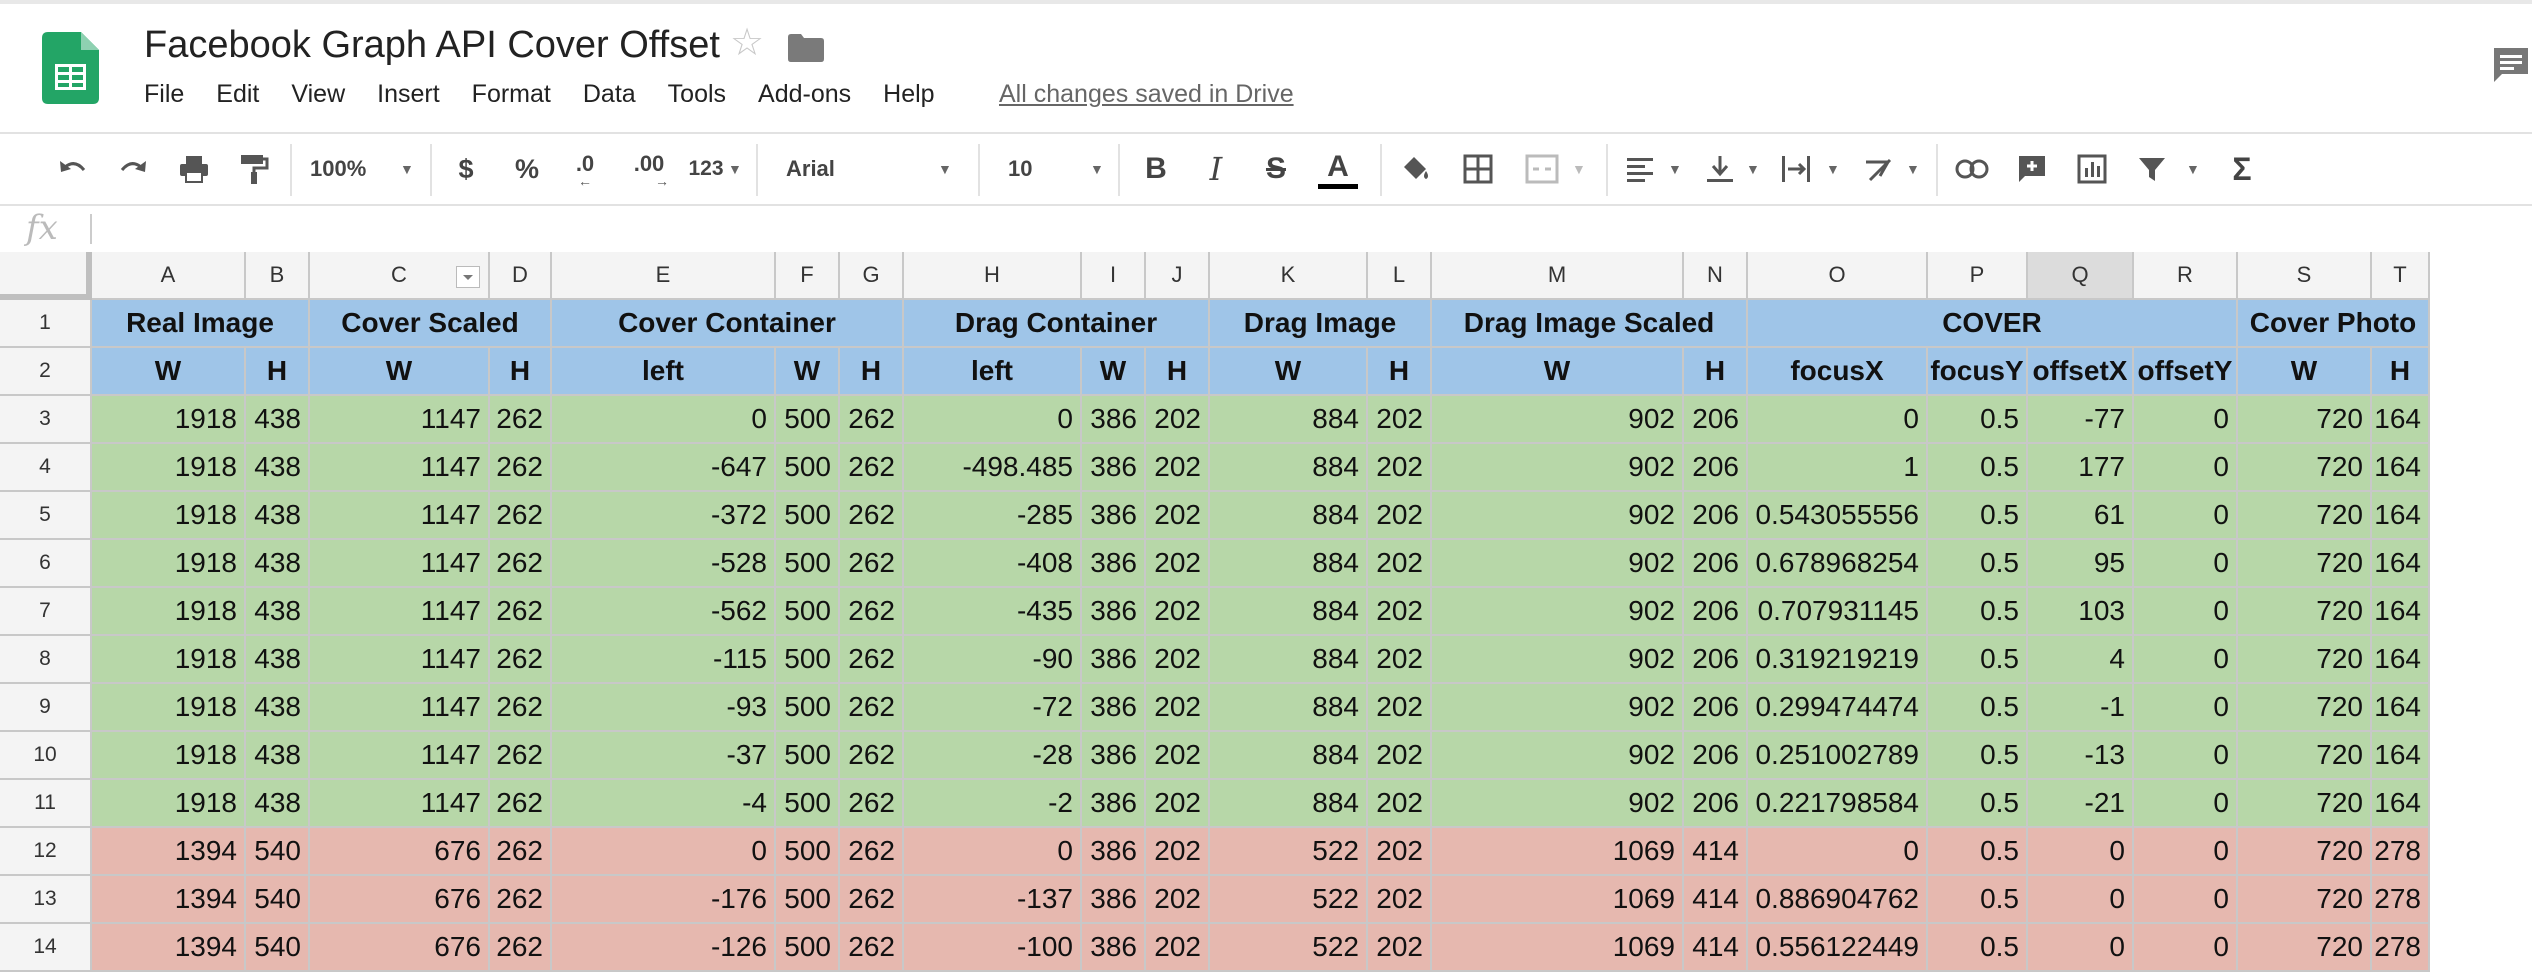 The width and height of the screenshot is (2532, 974). Describe the element at coordinates (1038, 169) in the screenshot. I see `font-size-select: 10` at that location.